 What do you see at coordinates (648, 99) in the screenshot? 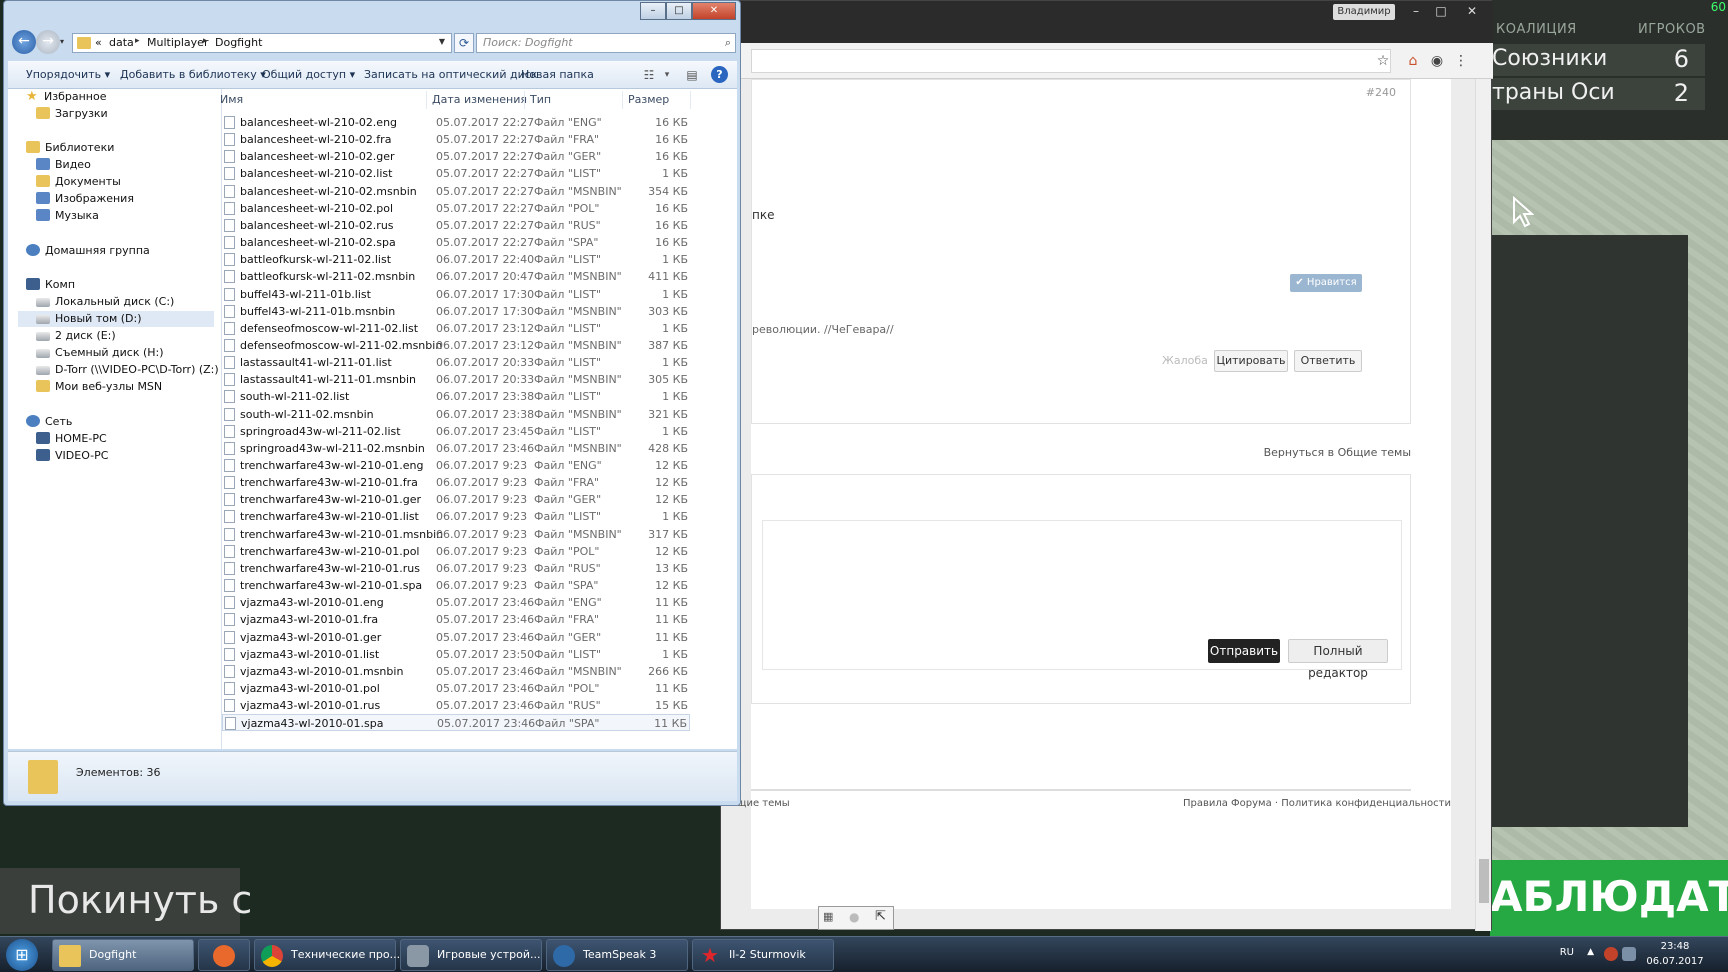
I see `column-header-size: Размер` at bounding box center [648, 99].